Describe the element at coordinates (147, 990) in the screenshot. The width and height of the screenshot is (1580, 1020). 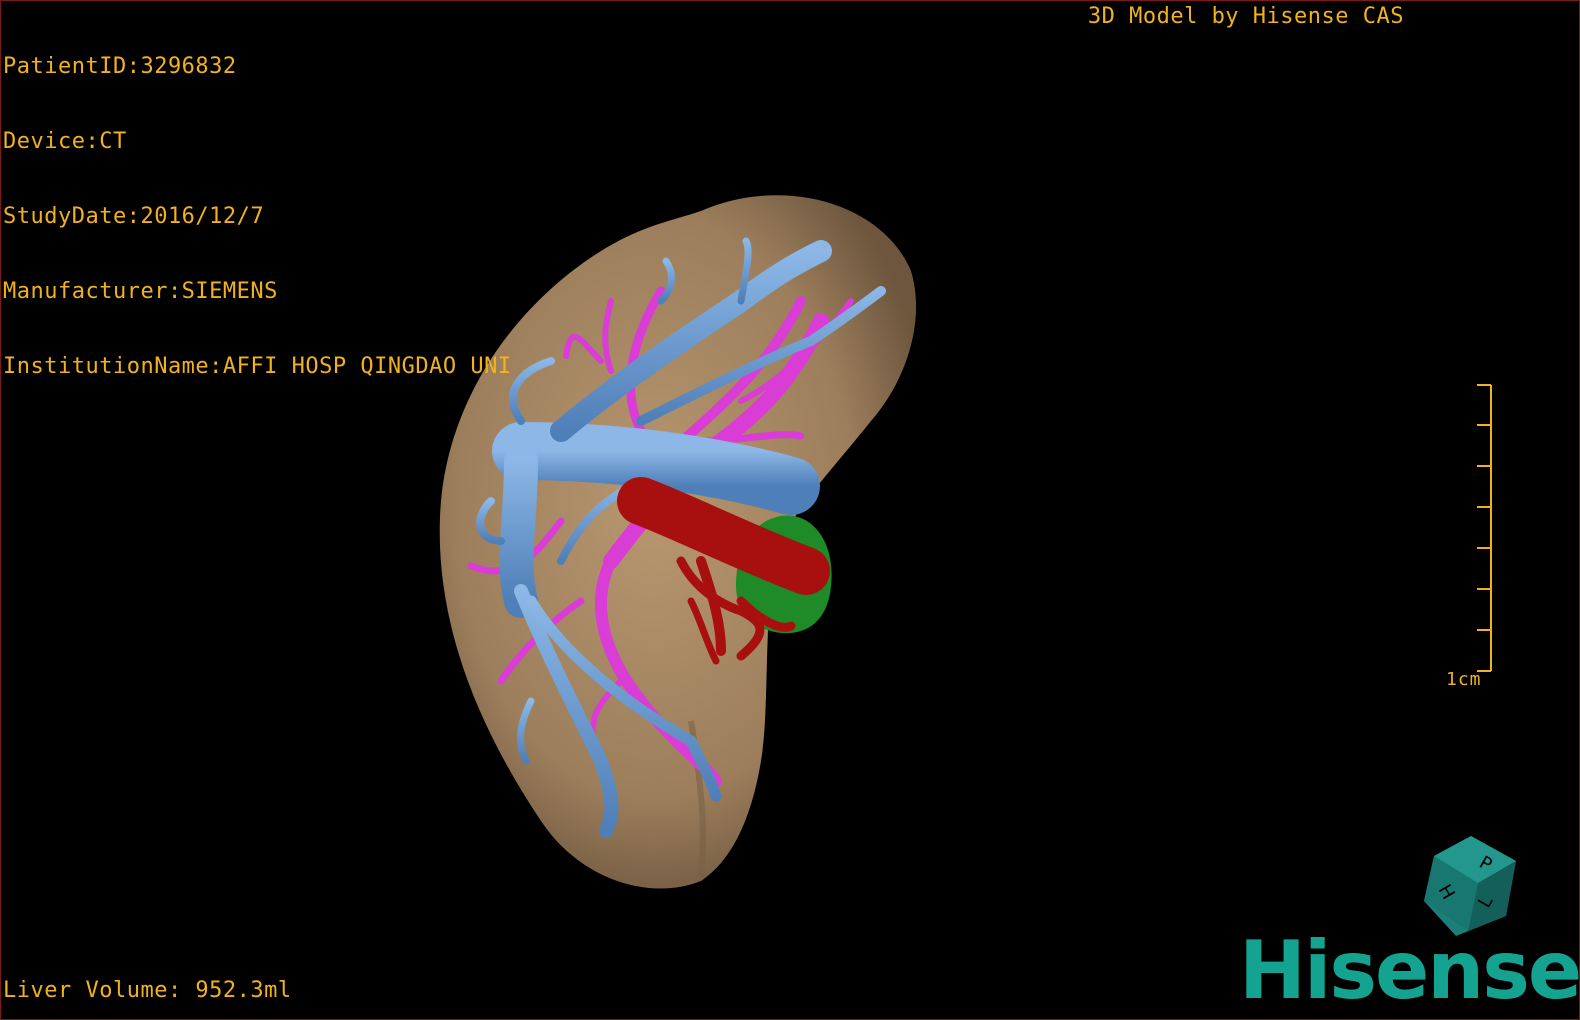
I see `liver-volume: Liver Volume: 952.3ml` at that location.